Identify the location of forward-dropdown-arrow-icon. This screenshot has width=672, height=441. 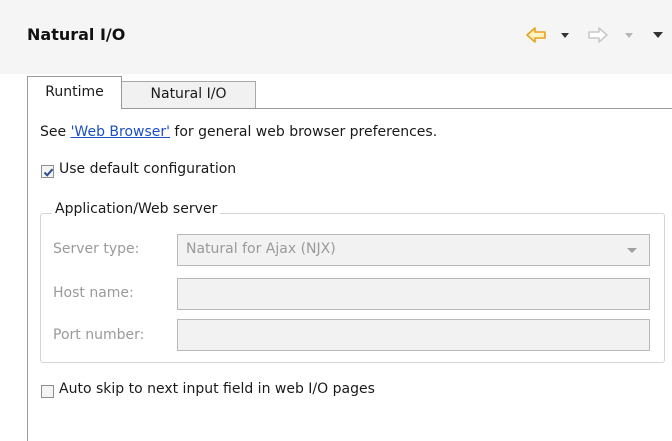
(629, 35).